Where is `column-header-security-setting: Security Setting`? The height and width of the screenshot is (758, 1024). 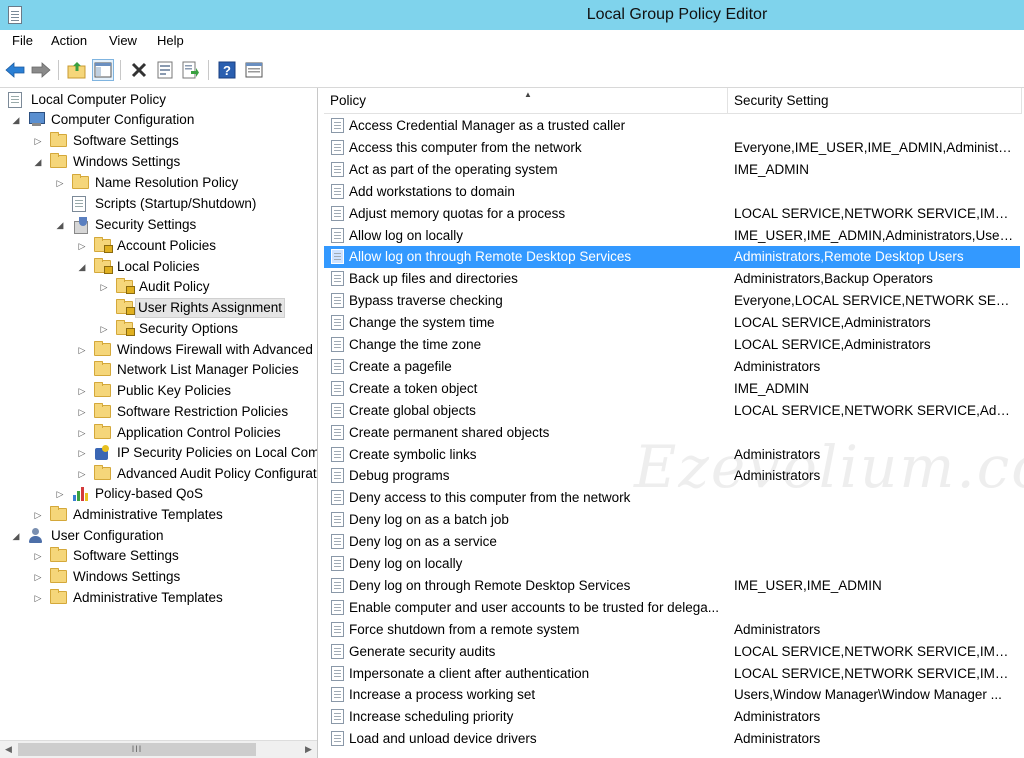
column-header-security-setting: Security Setting is located at coordinates (875, 101).